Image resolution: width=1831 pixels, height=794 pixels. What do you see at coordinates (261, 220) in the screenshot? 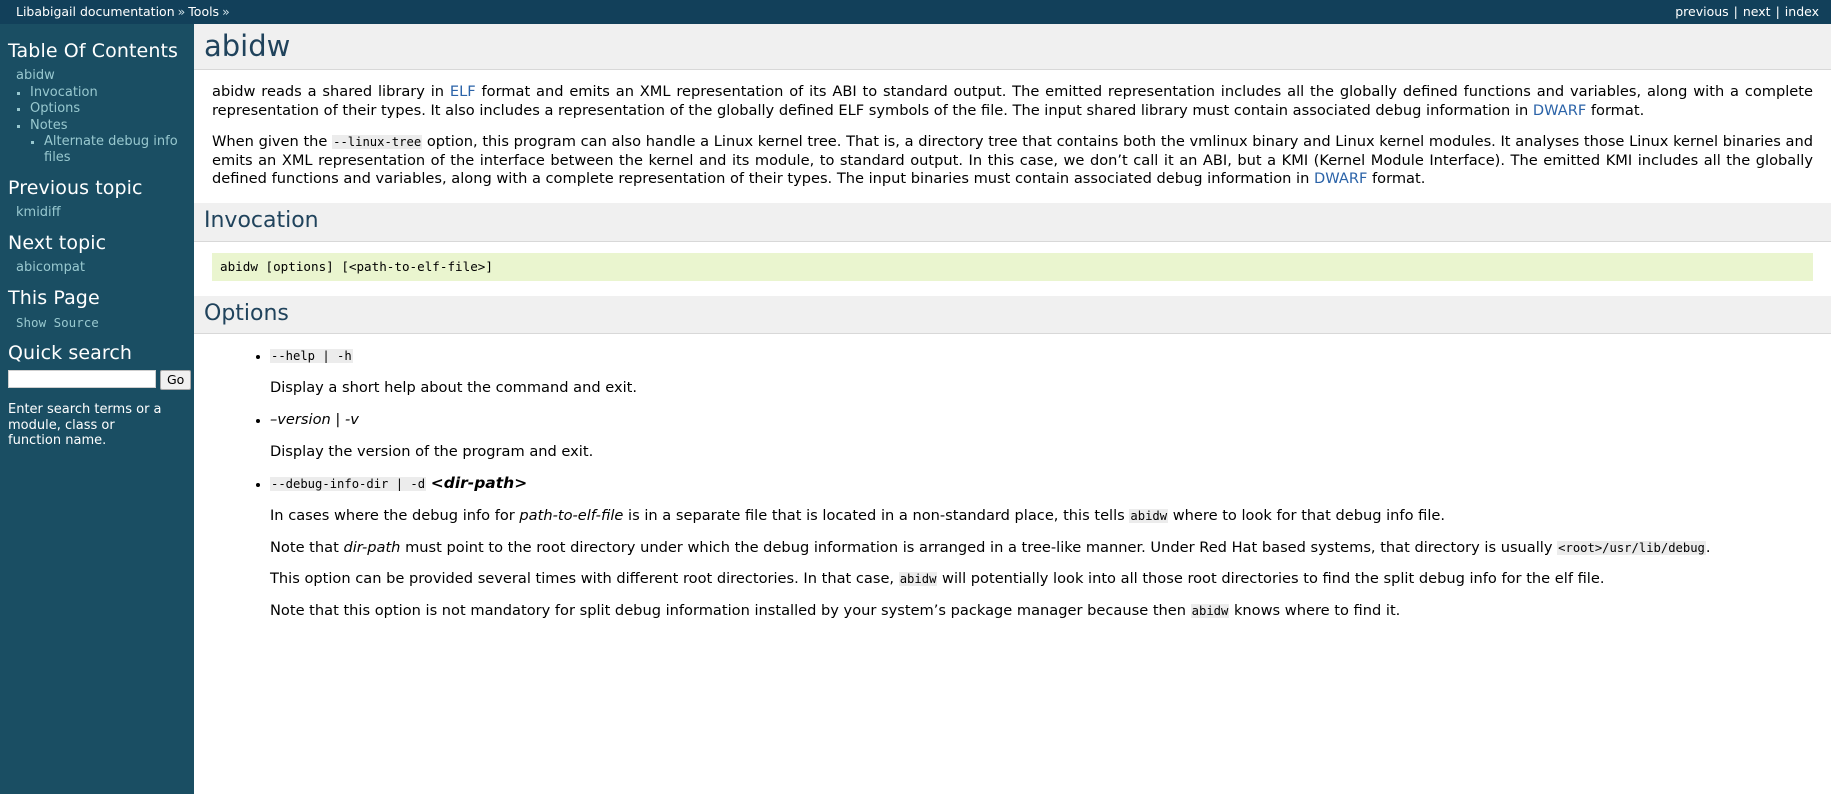
I see `invocation-heading: Invocation` at bounding box center [261, 220].